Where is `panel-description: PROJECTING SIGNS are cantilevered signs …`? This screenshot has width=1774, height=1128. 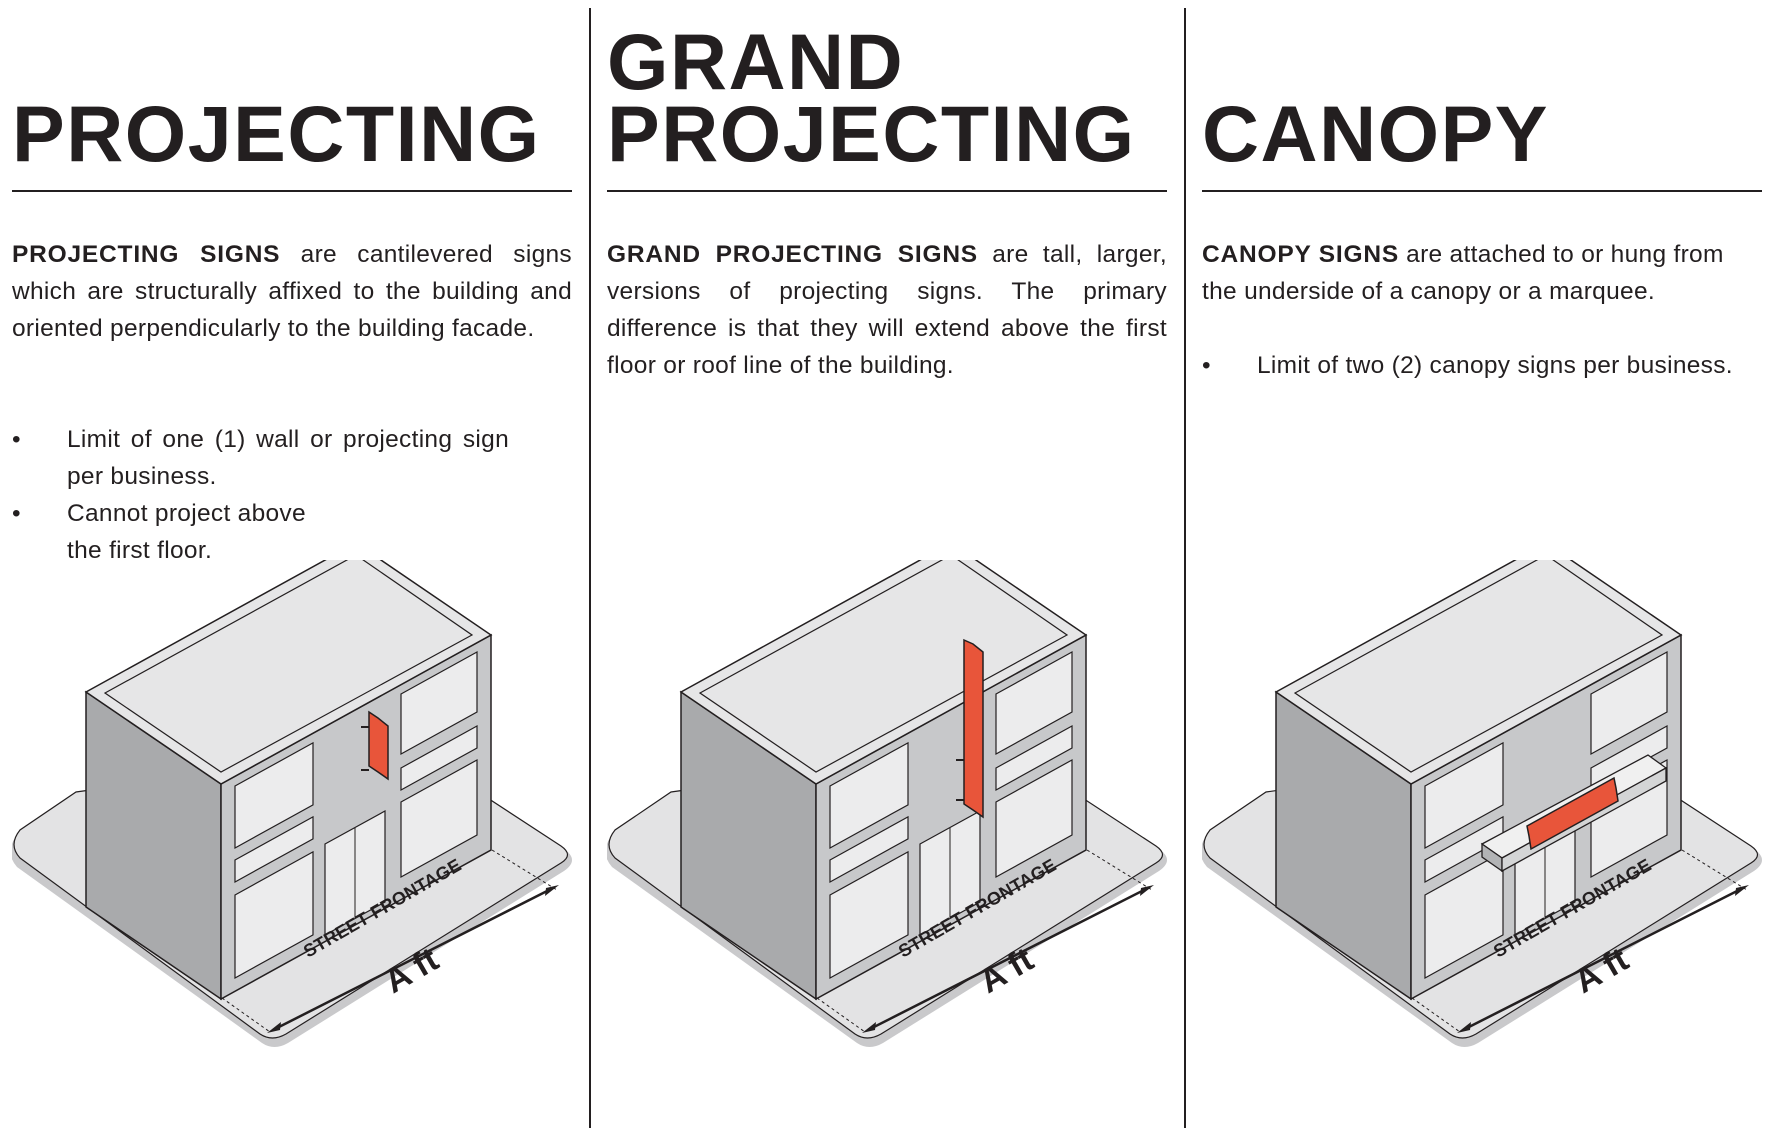 panel-description: PROJECTING SIGNS are cantilevered signs … is located at coordinates (292, 291).